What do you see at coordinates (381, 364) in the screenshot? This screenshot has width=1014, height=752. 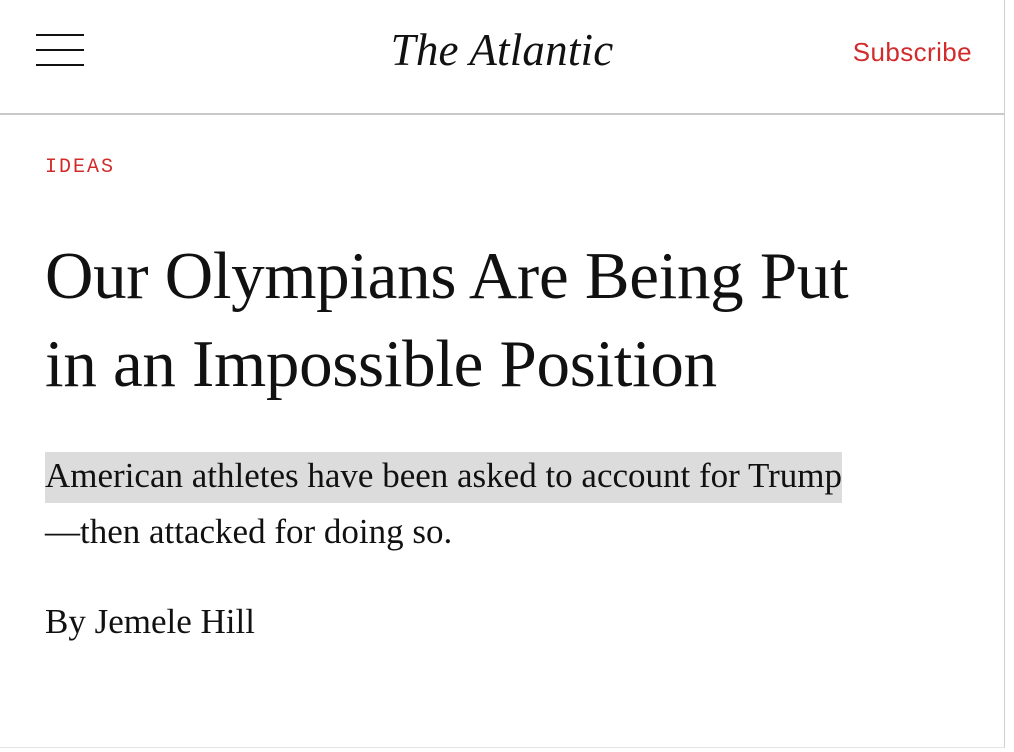 I see `headline-line-2: in an Impossible Position` at bounding box center [381, 364].